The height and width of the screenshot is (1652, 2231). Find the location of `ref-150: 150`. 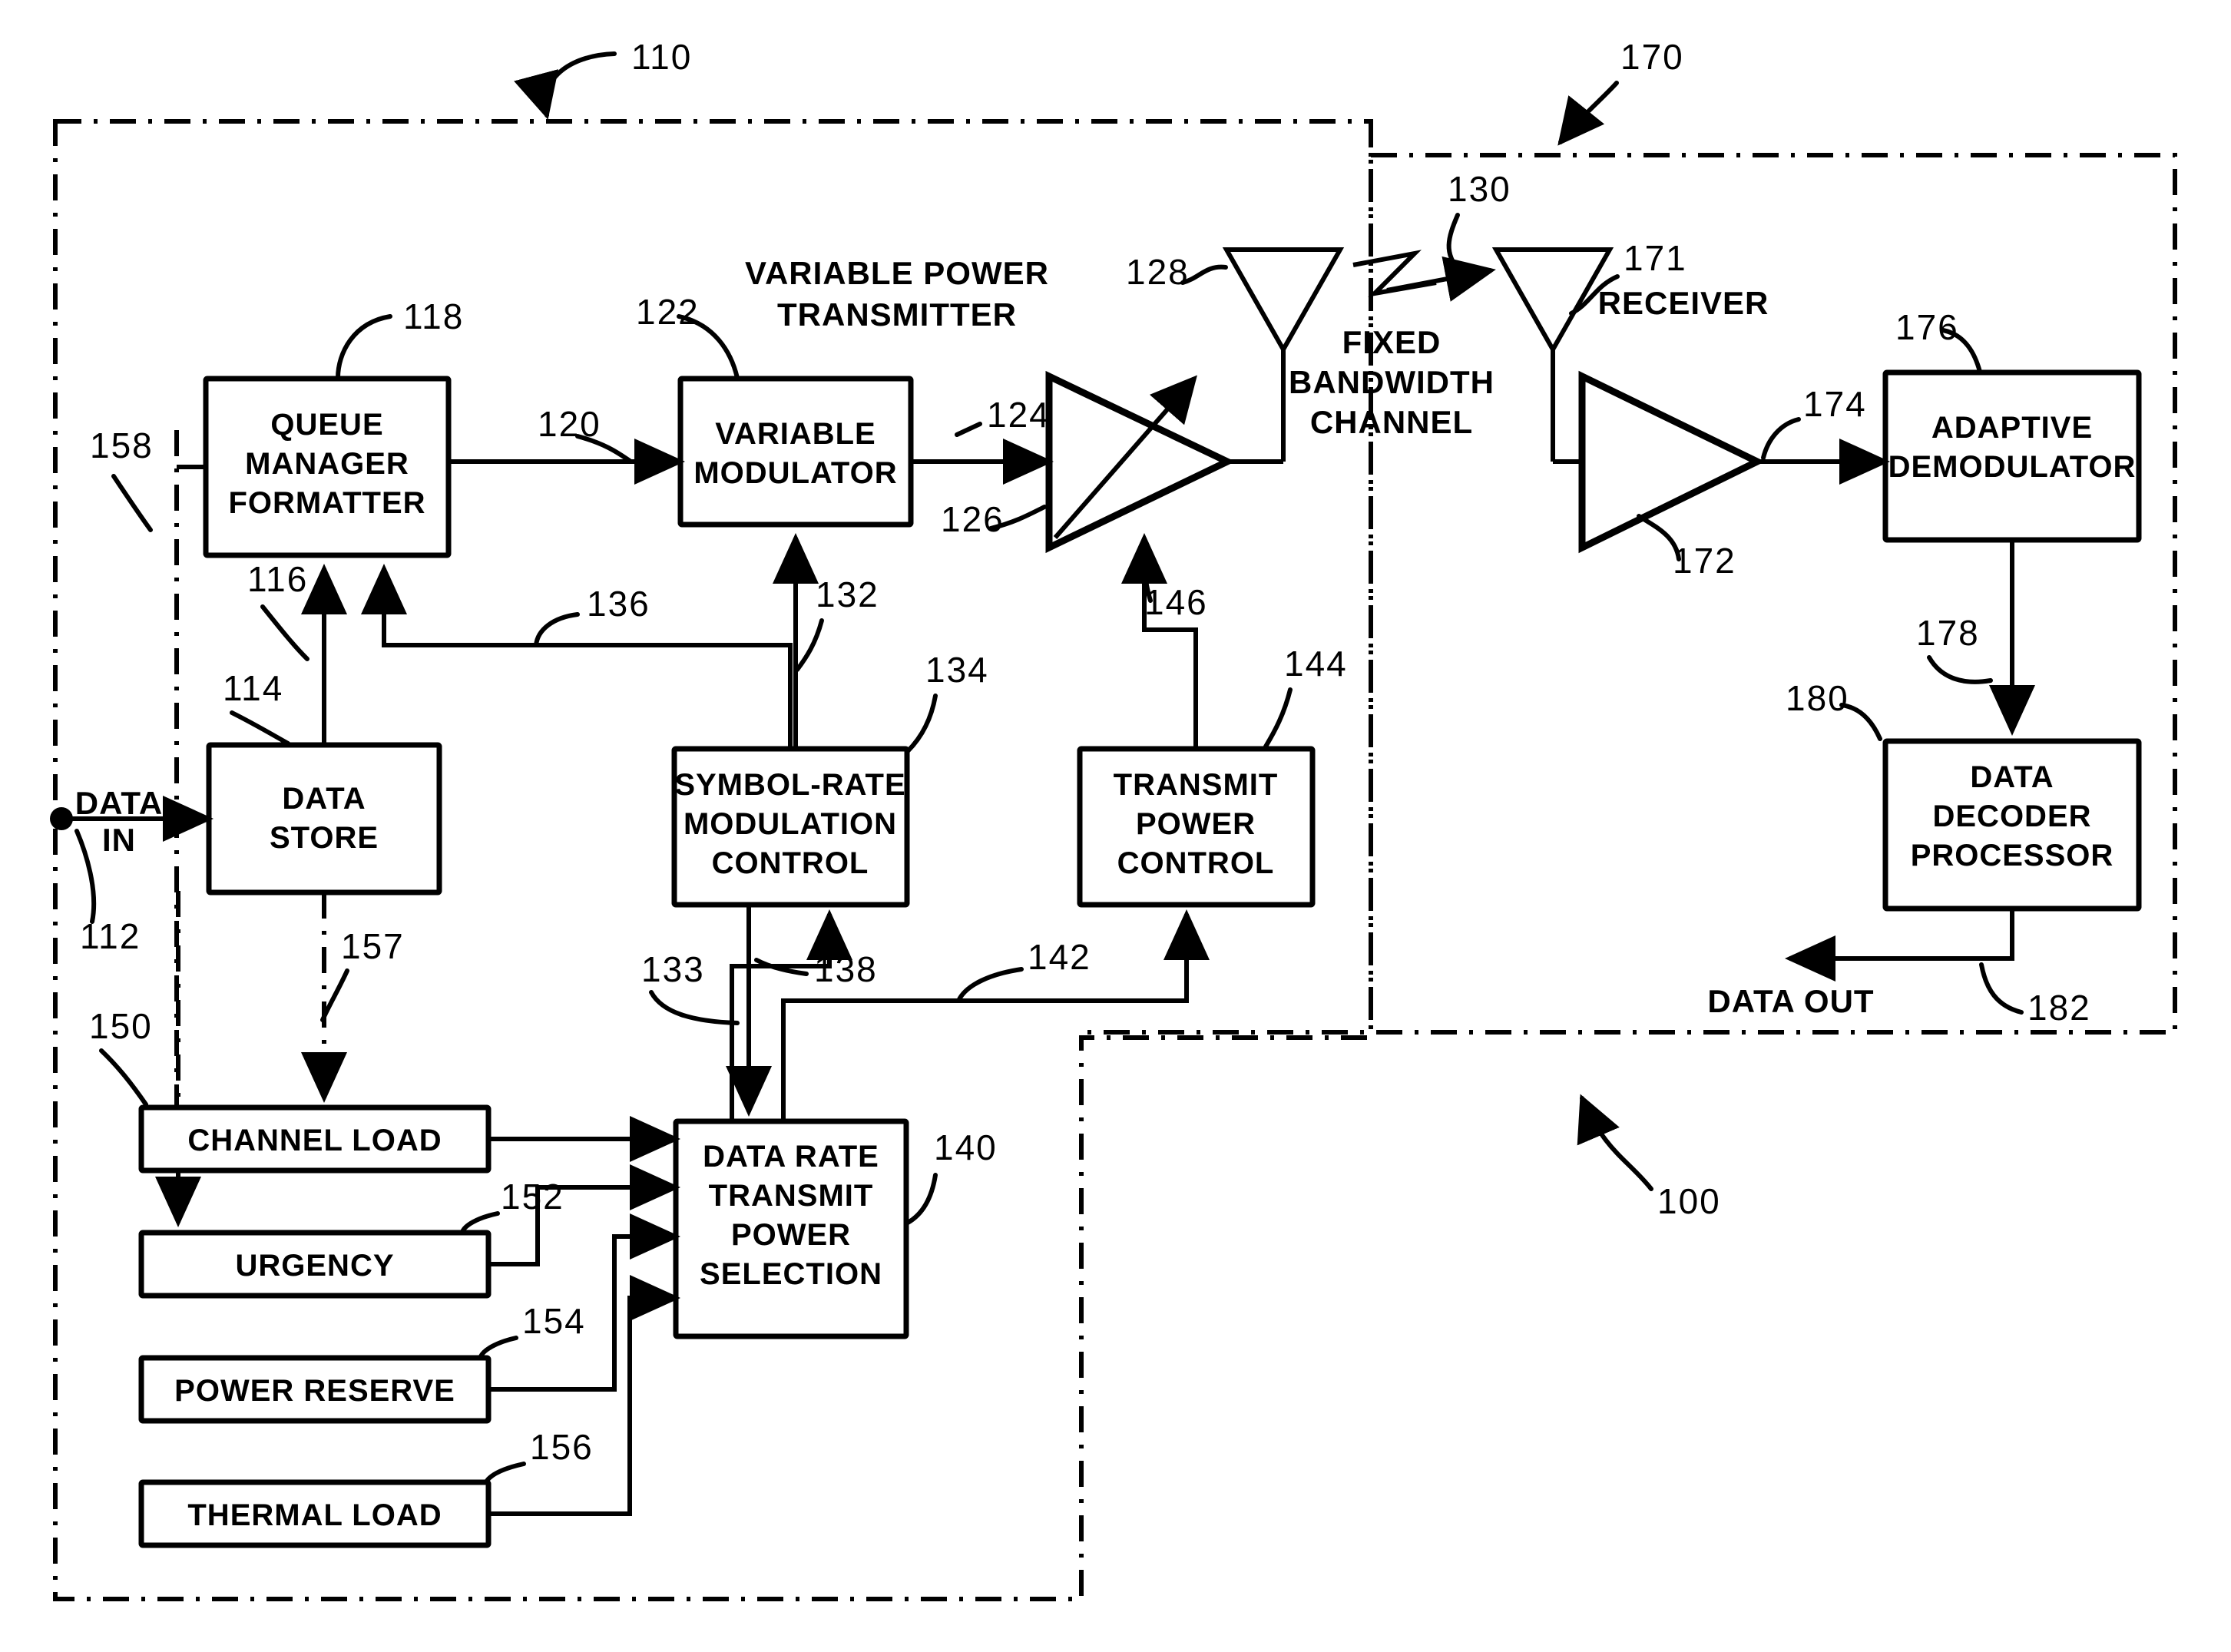

ref-150: 150 is located at coordinates (121, 1026).